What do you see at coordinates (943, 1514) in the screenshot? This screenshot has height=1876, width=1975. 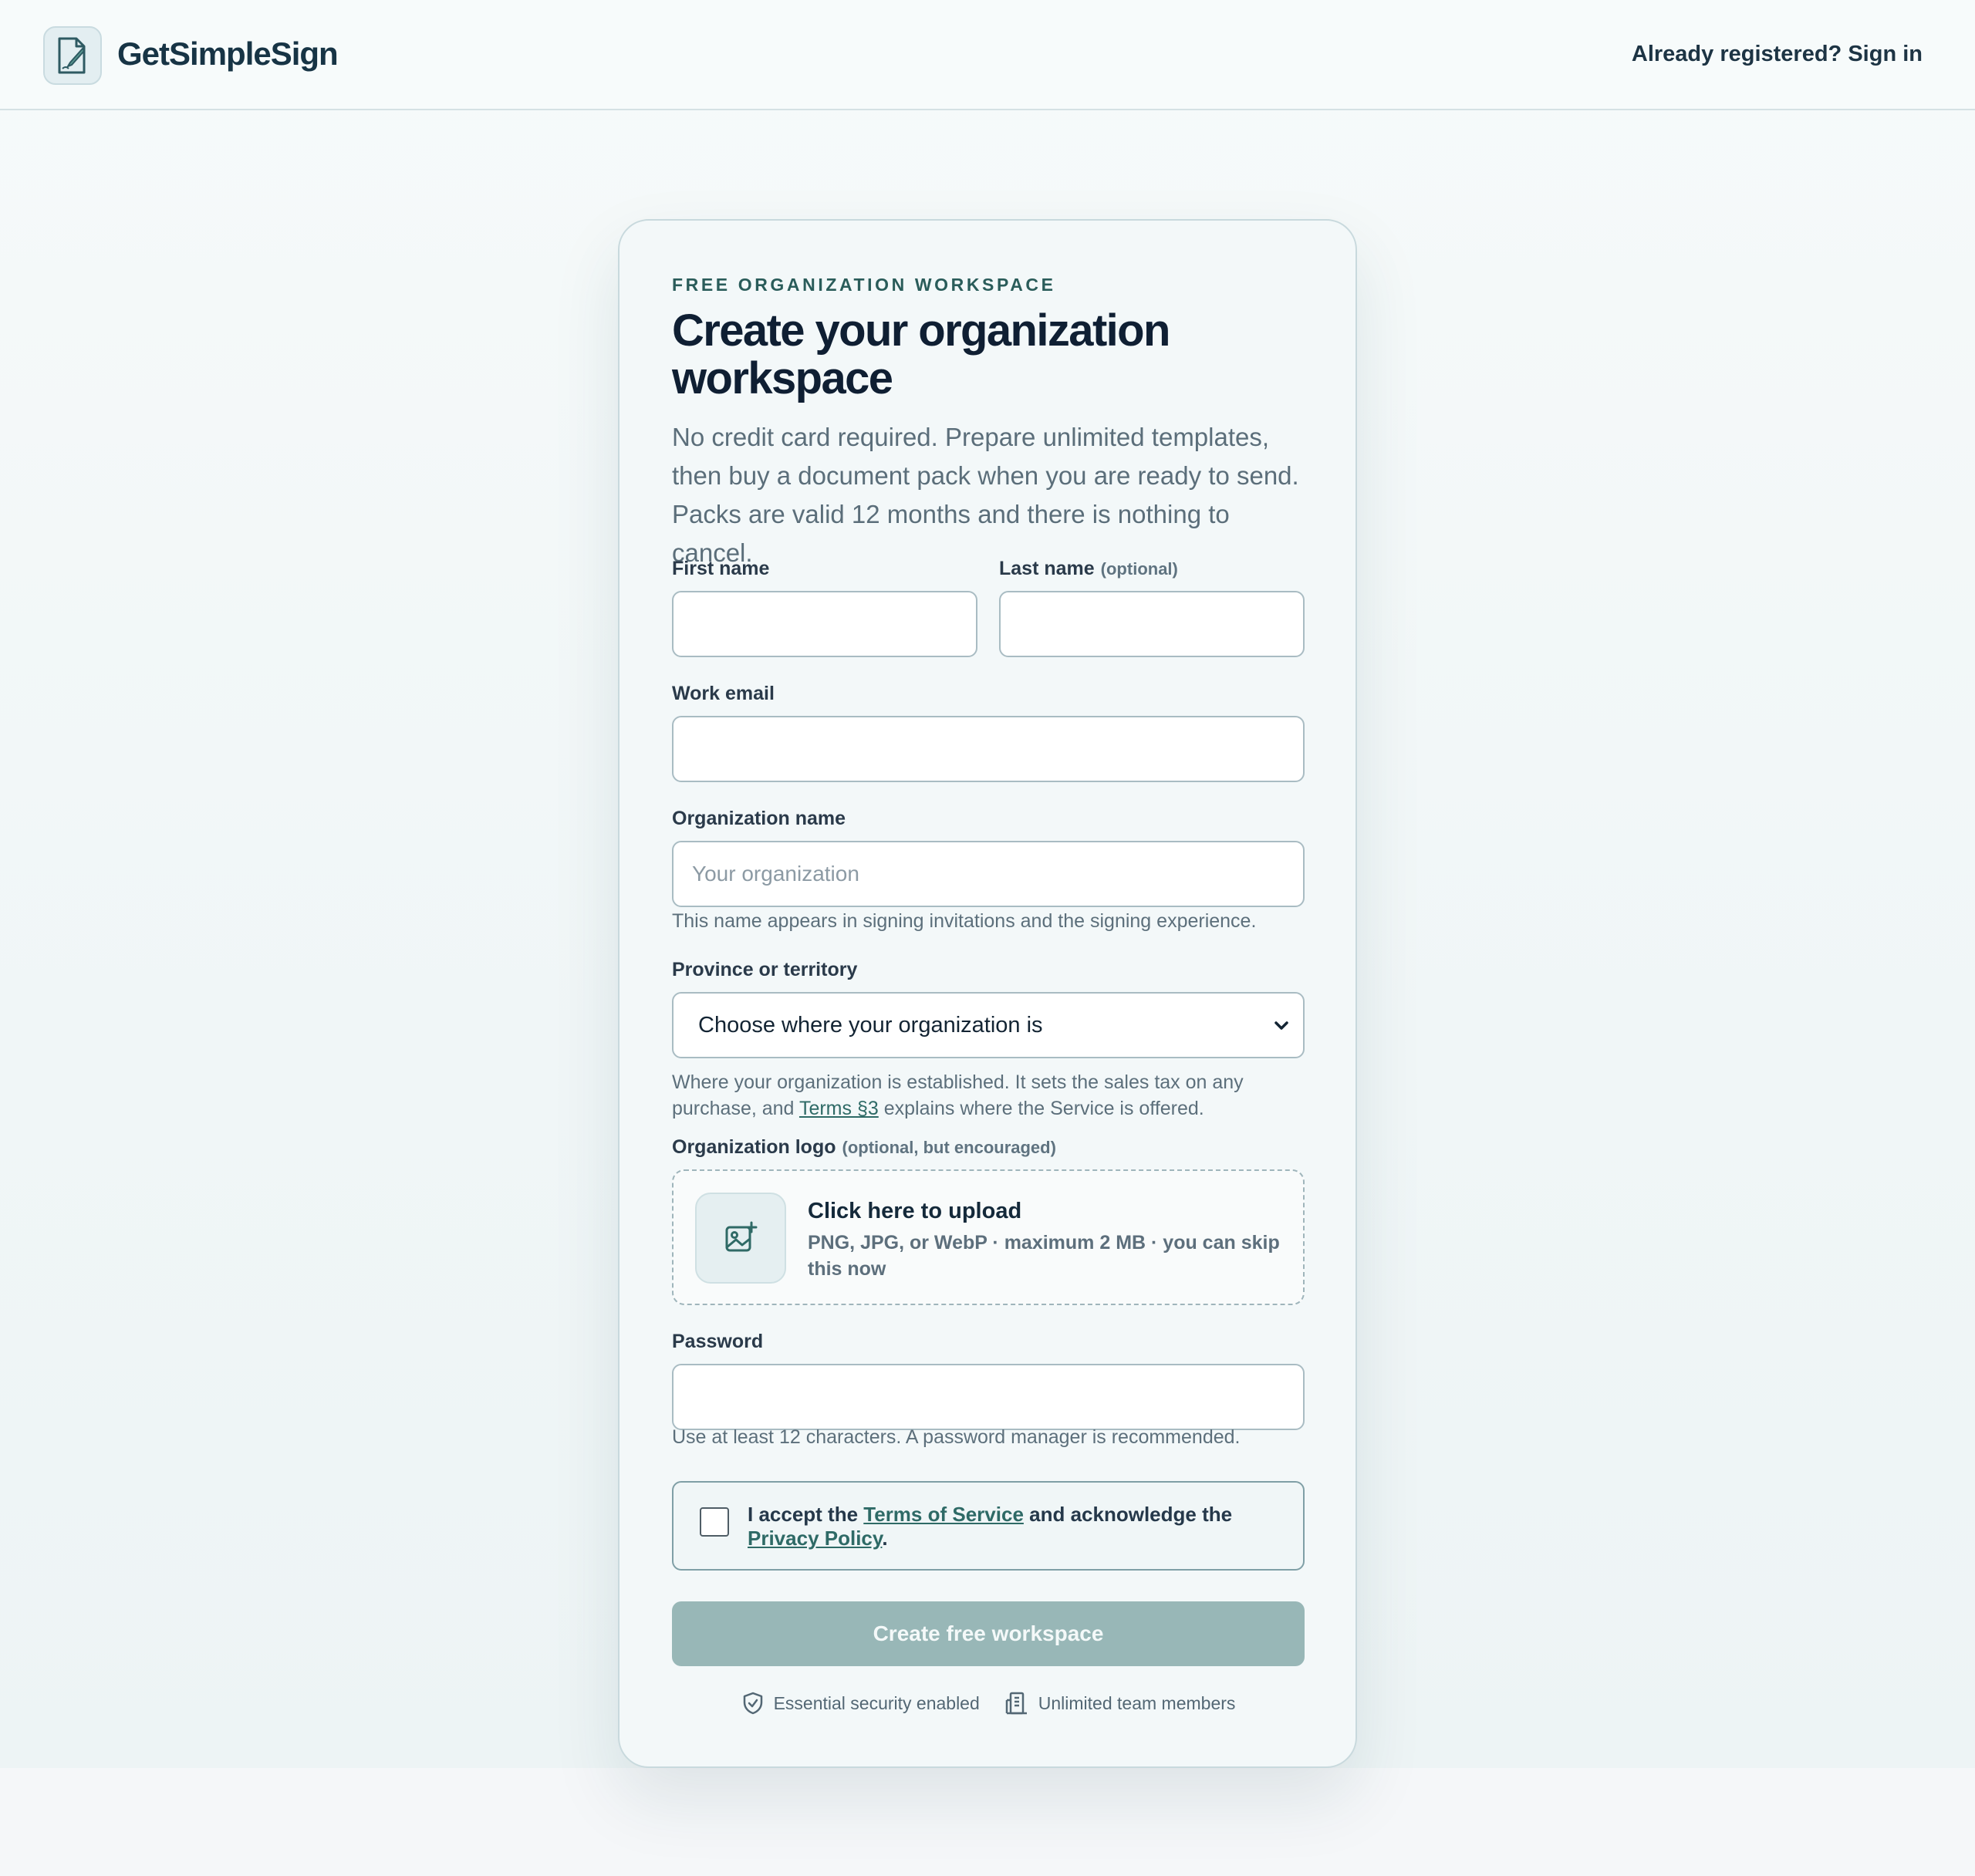 I see `terms-of-service-link: Terms of Service` at bounding box center [943, 1514].